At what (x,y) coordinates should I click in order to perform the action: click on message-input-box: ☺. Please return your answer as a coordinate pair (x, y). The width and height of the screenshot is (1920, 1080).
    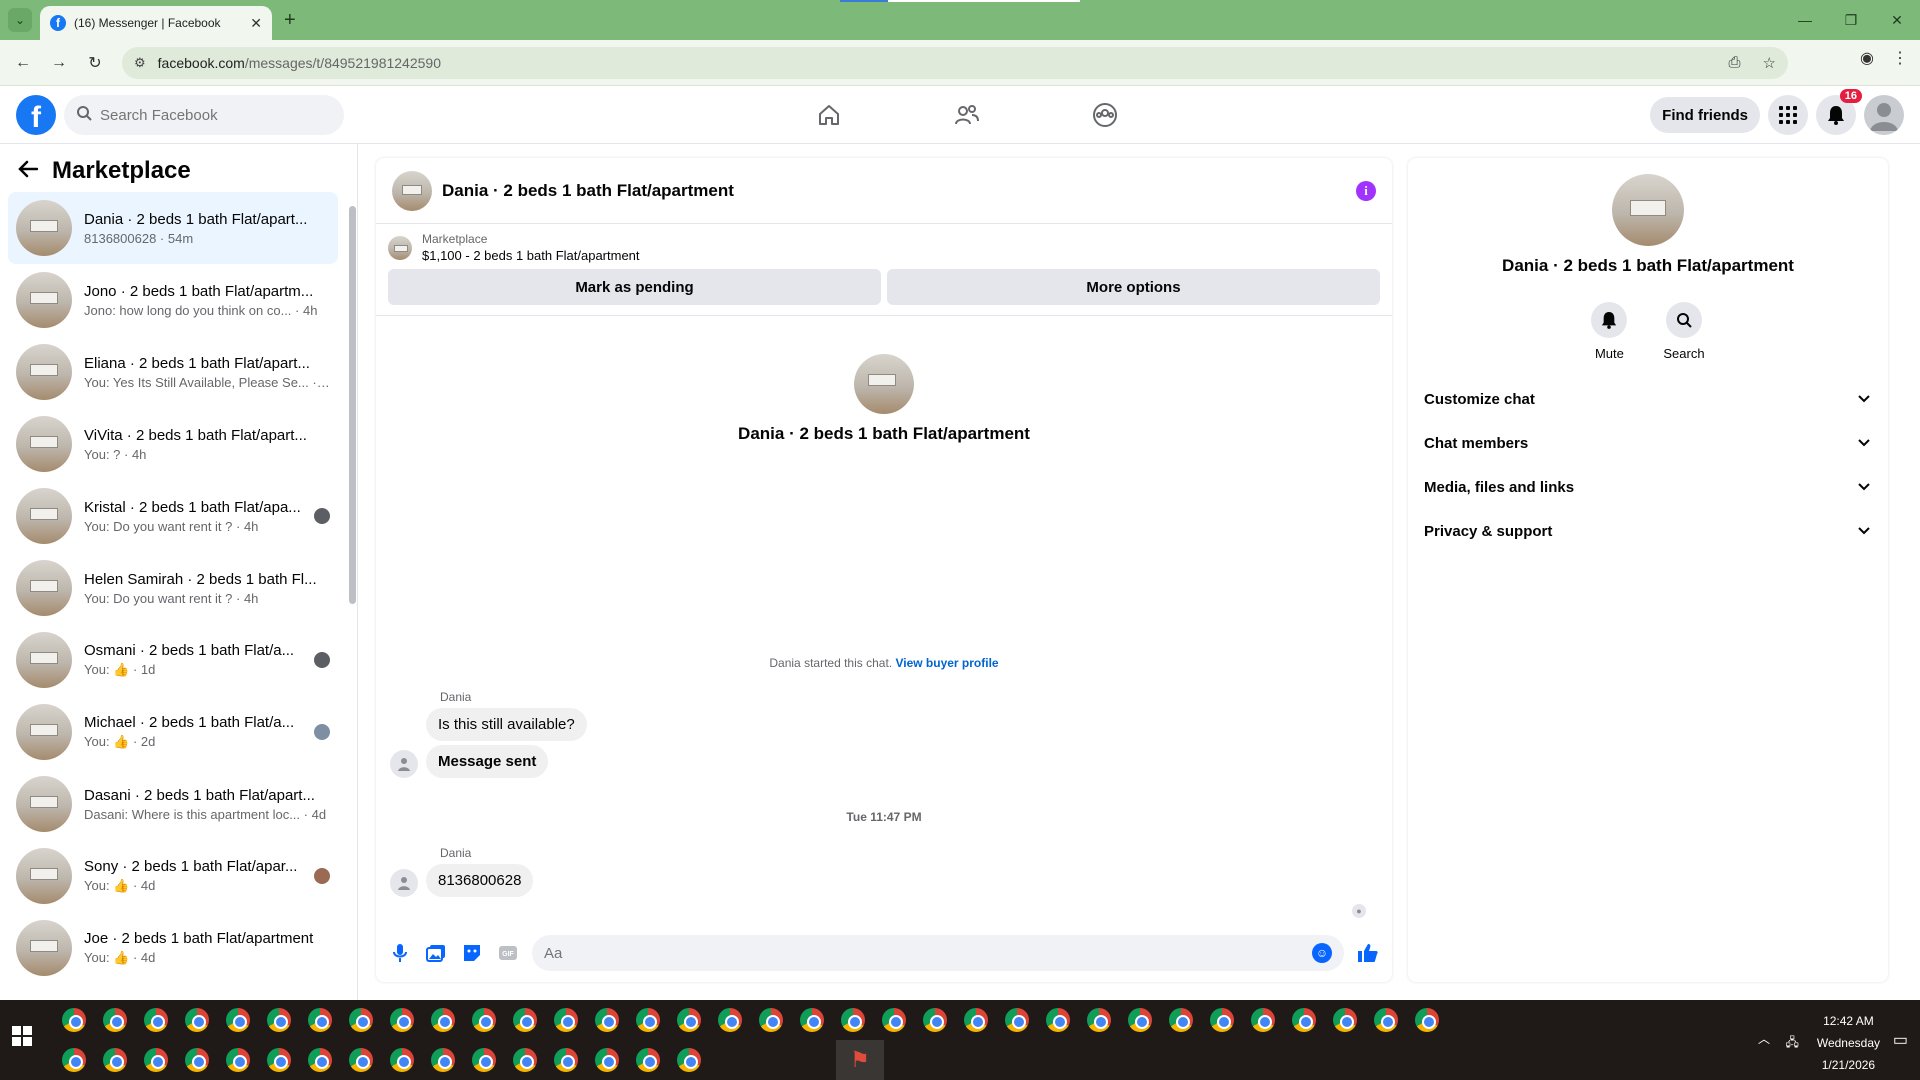
    Looking at the image, I should click on (938, 953).